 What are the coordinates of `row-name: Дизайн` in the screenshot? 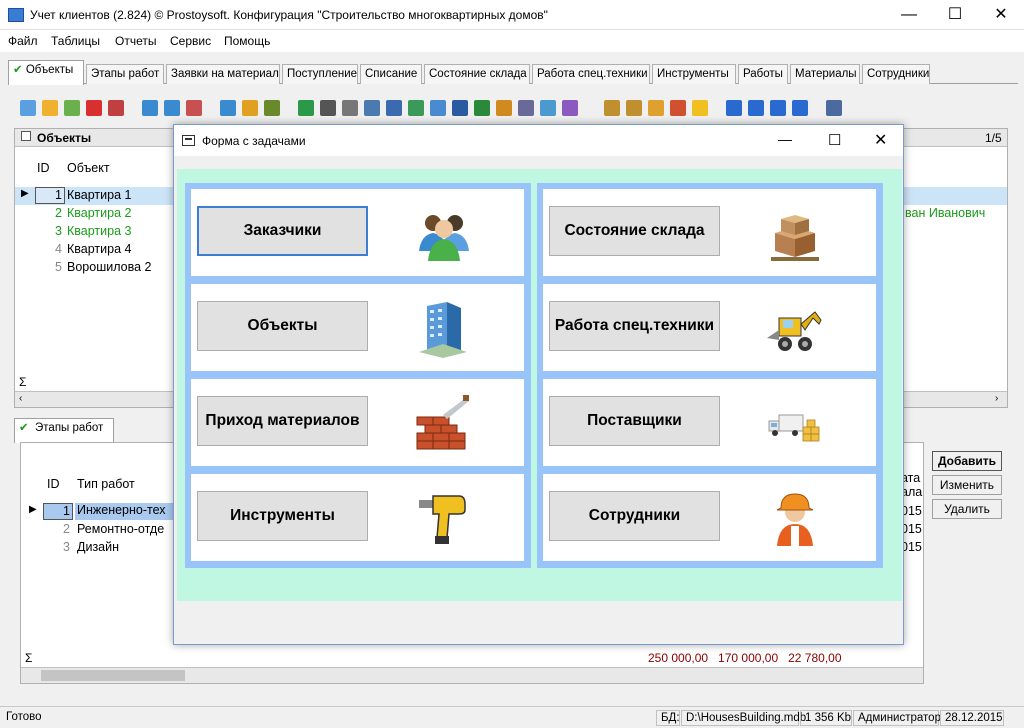 It's located at (98, 547).